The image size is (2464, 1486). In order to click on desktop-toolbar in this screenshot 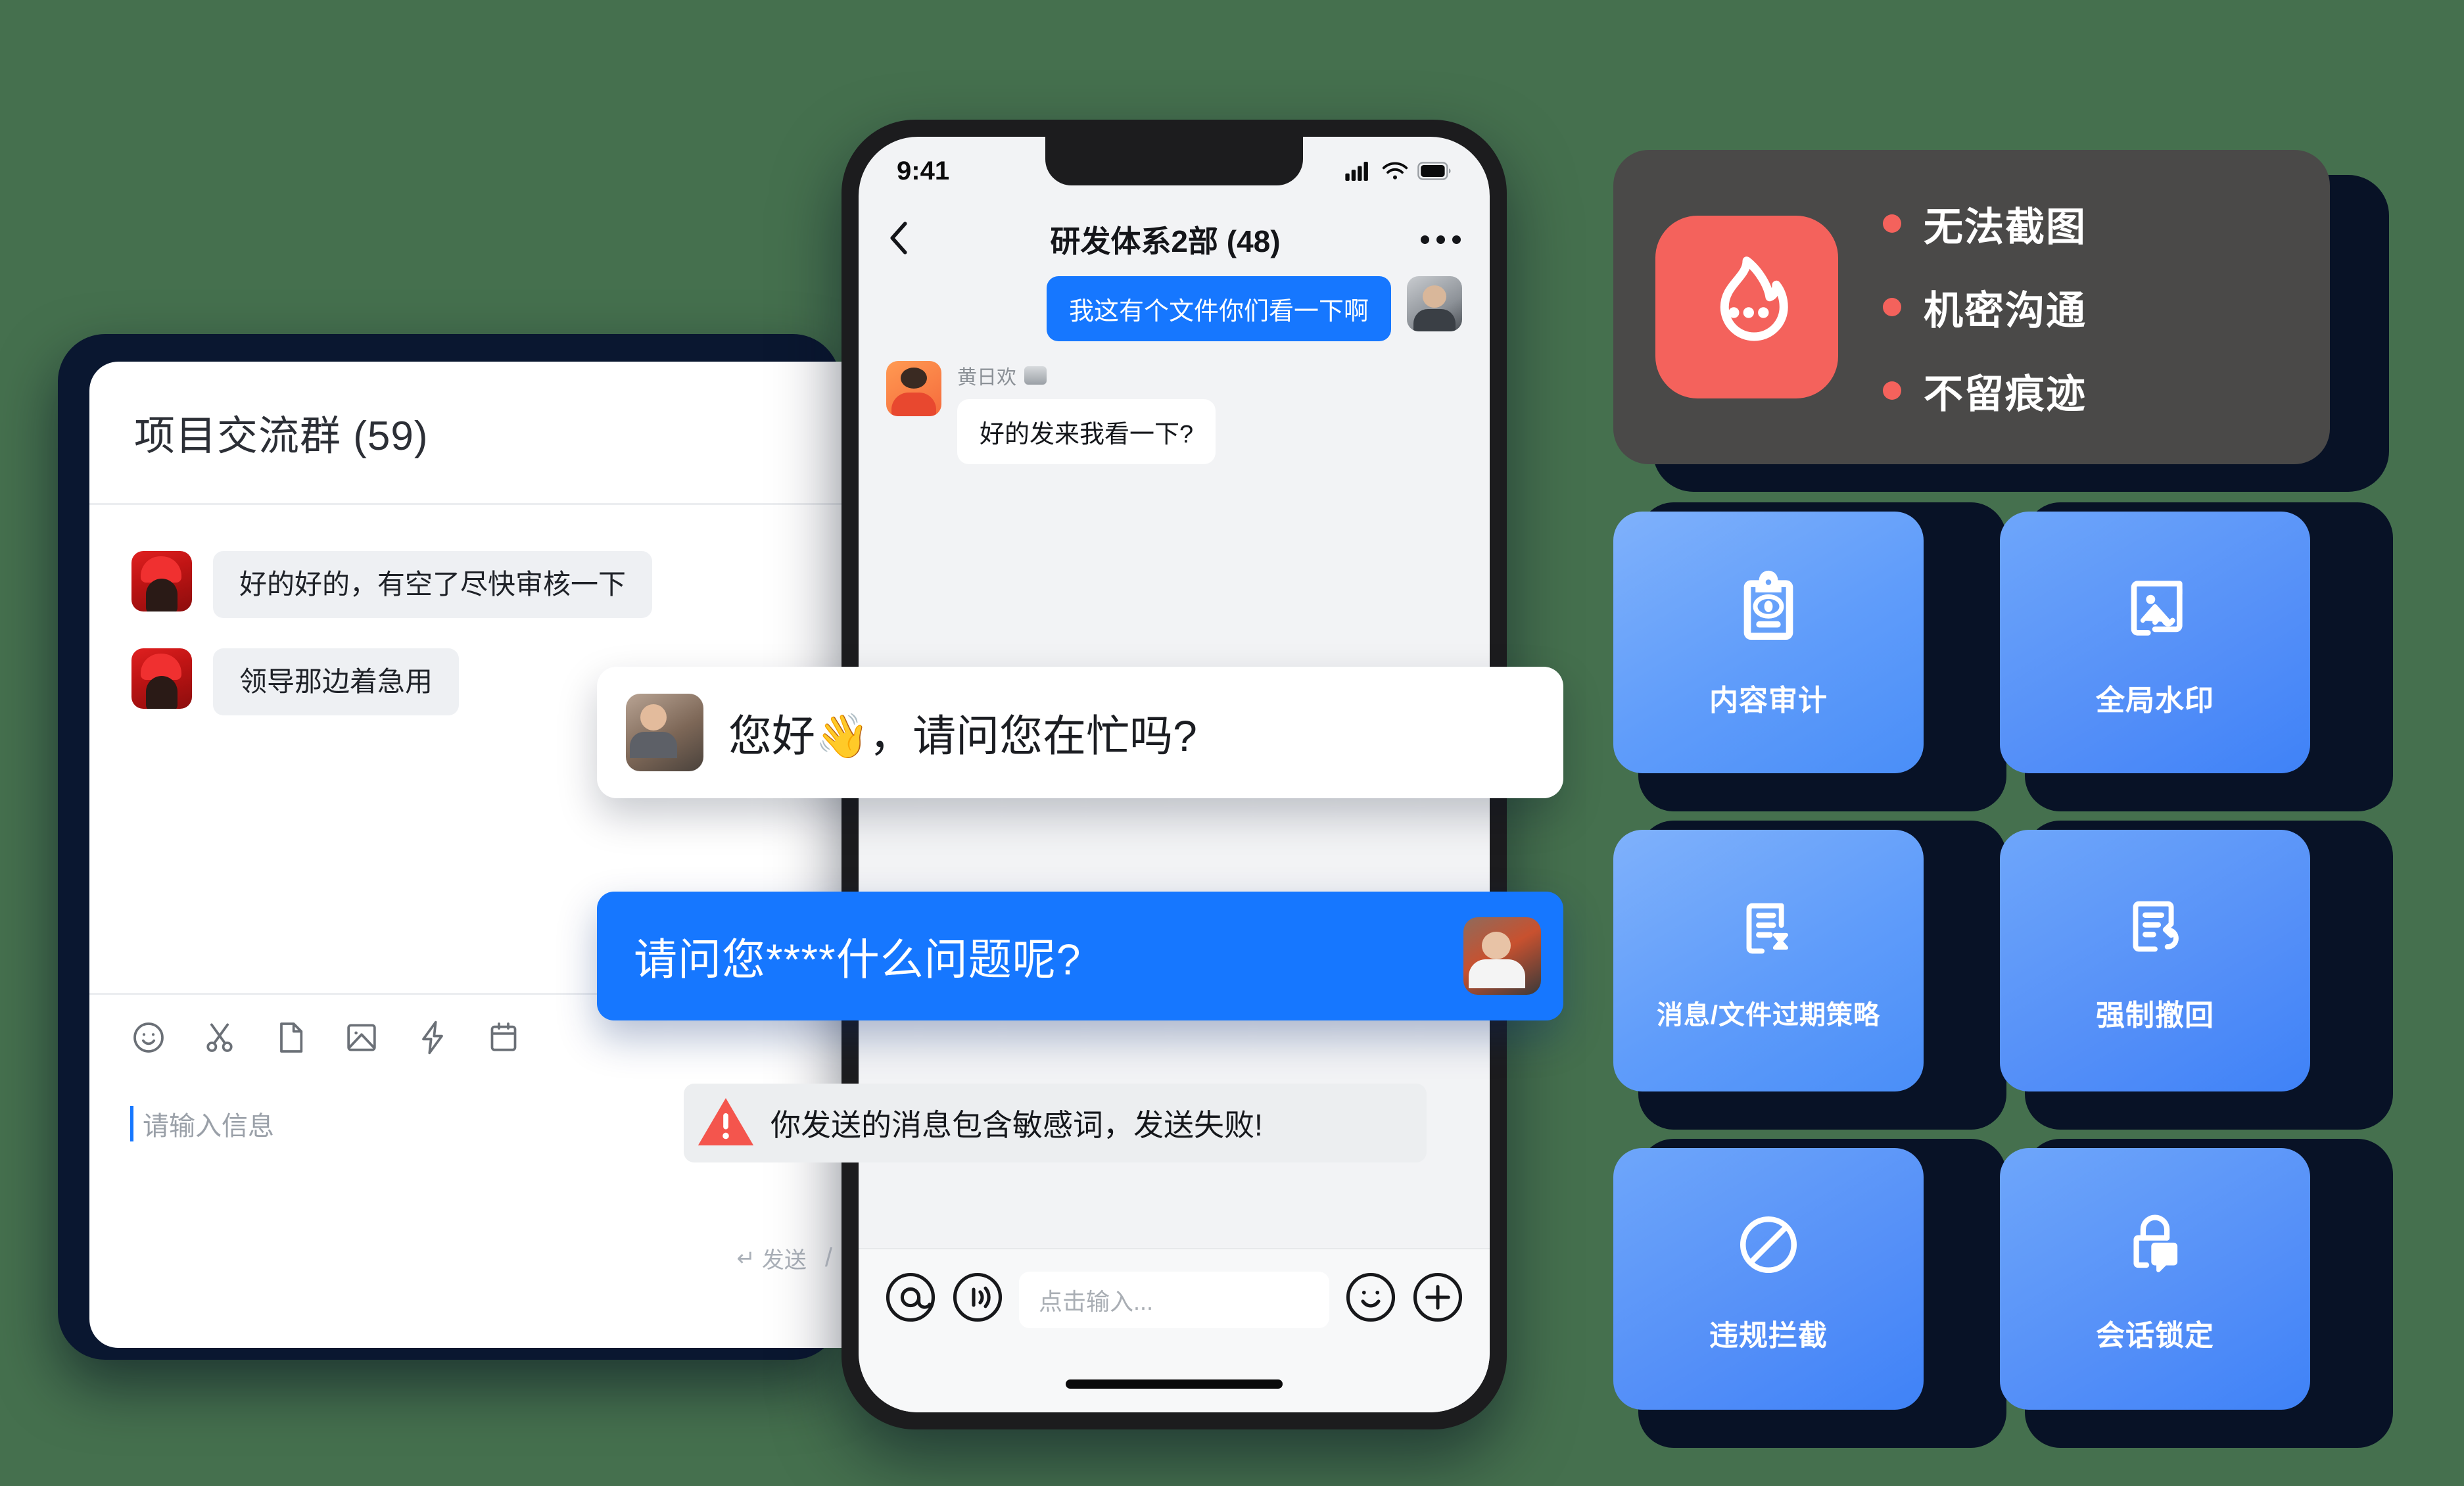, I will do `click(326, 1037)`.